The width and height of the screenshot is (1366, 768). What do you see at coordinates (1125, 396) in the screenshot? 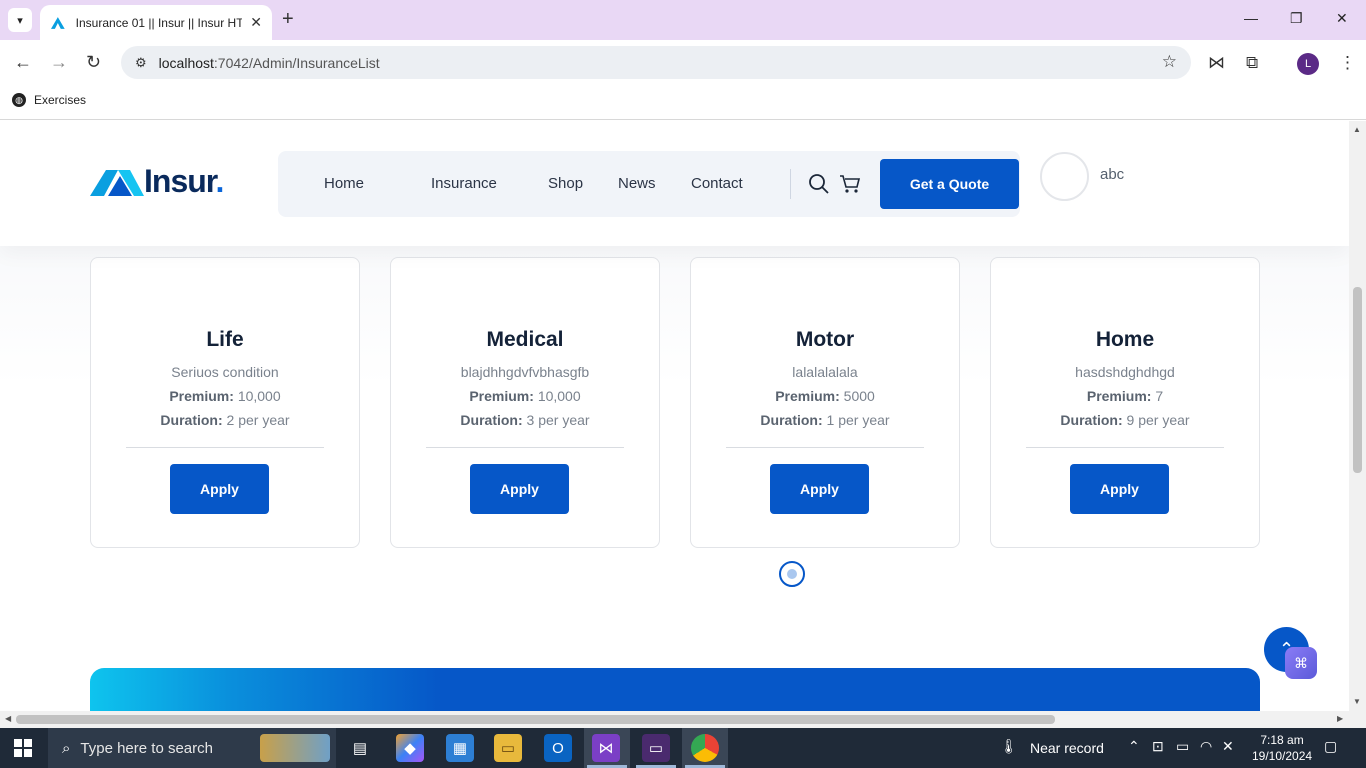
I see `card-premium: Premium: 7` at bounding box center [1125, 396].